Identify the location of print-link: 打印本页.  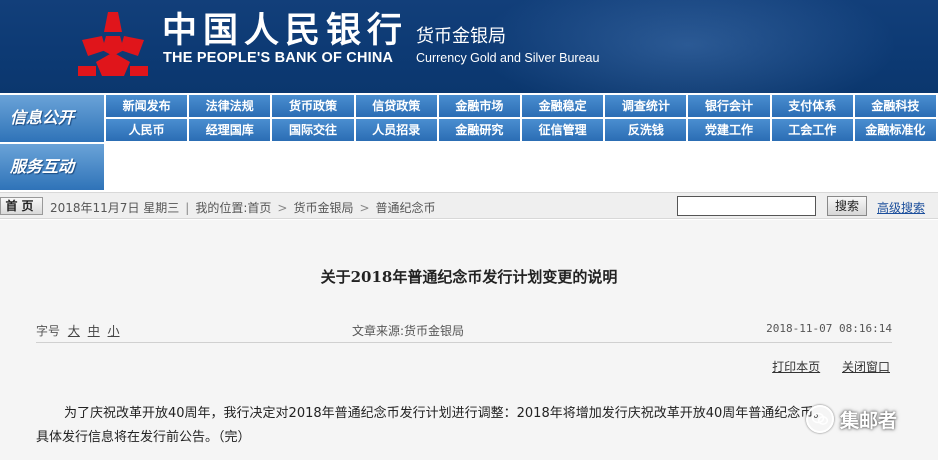
(796, 367).